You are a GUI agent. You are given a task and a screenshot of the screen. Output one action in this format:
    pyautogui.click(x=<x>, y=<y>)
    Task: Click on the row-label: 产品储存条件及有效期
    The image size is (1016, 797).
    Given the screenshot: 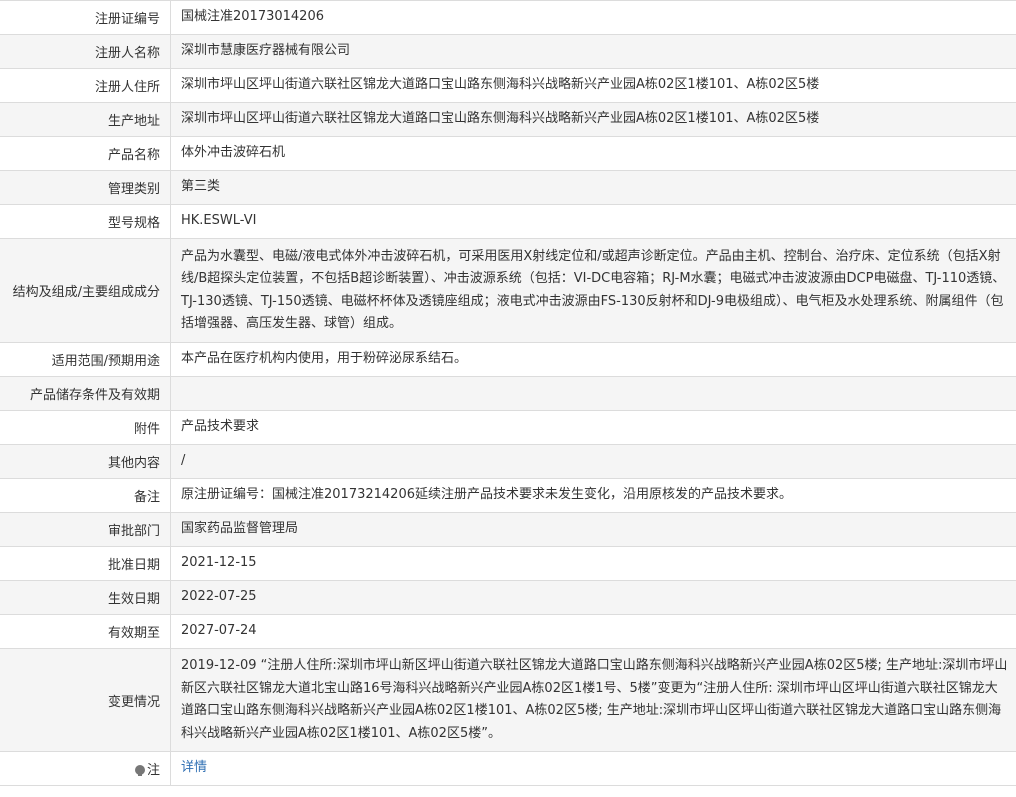 What is the action you would take?
    pyautogui.click(x=85, y=393)
    